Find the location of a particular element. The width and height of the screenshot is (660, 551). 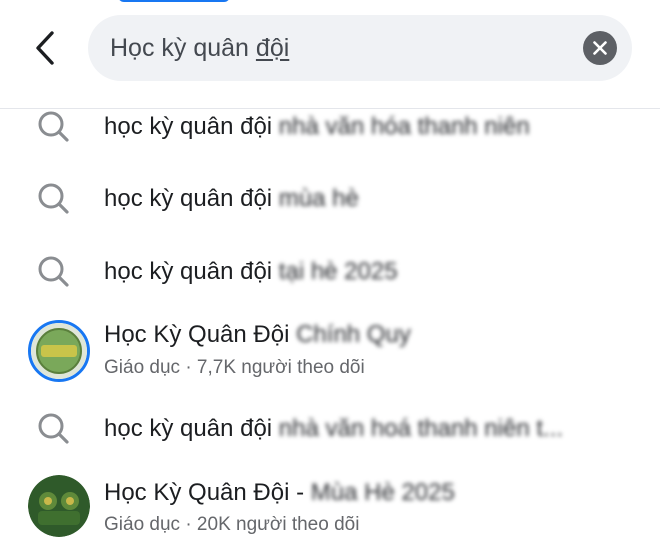

chevron-left-icon is located at coordinates (45, 48).